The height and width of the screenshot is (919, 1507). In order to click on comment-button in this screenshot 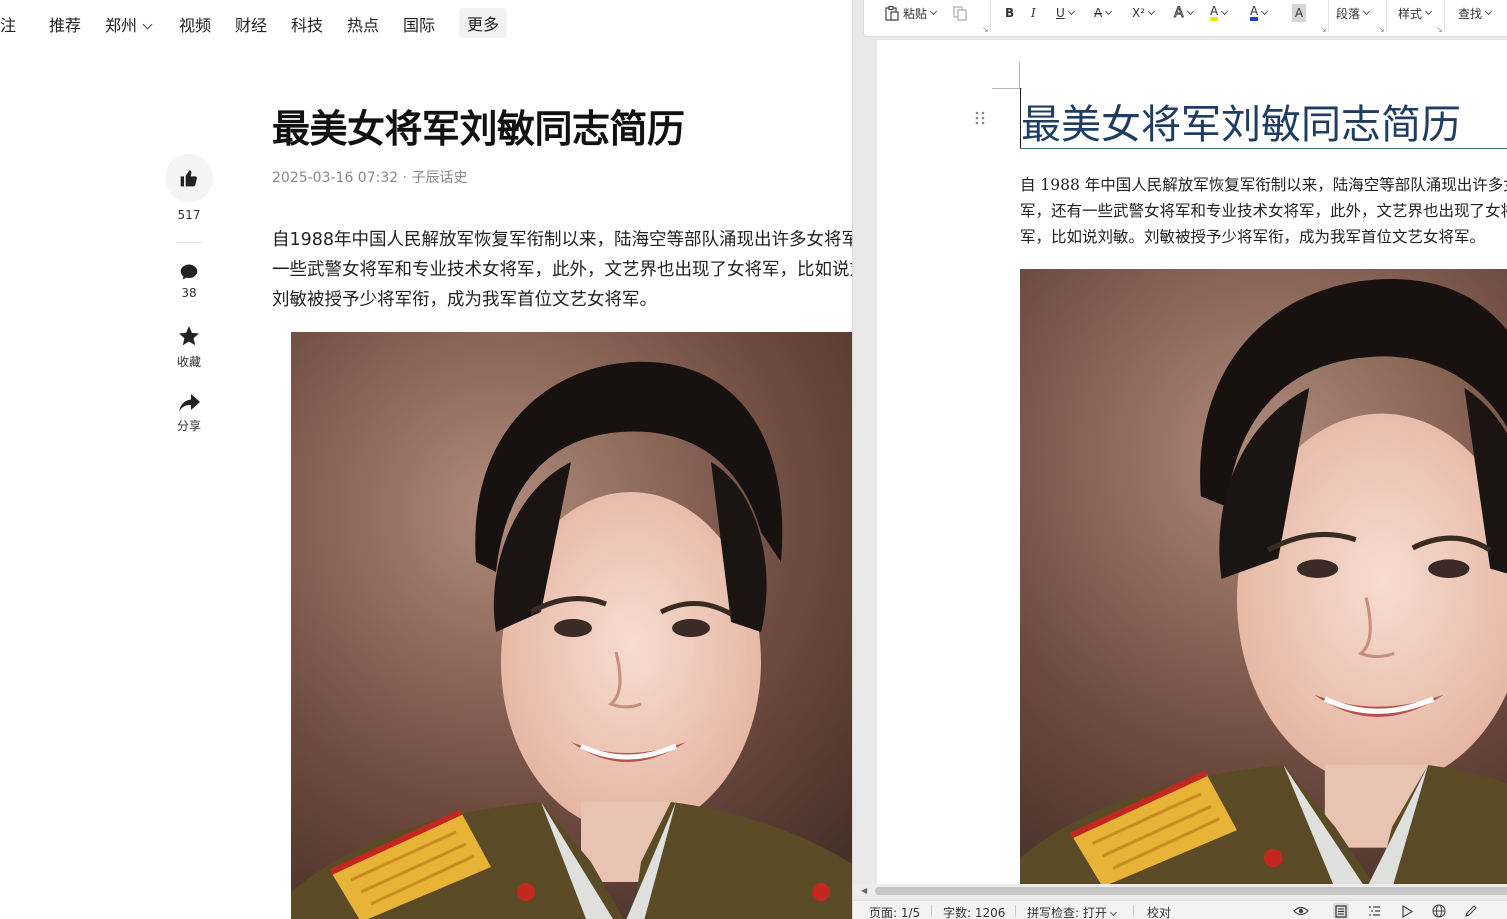, I will do `click(189, 272)`.